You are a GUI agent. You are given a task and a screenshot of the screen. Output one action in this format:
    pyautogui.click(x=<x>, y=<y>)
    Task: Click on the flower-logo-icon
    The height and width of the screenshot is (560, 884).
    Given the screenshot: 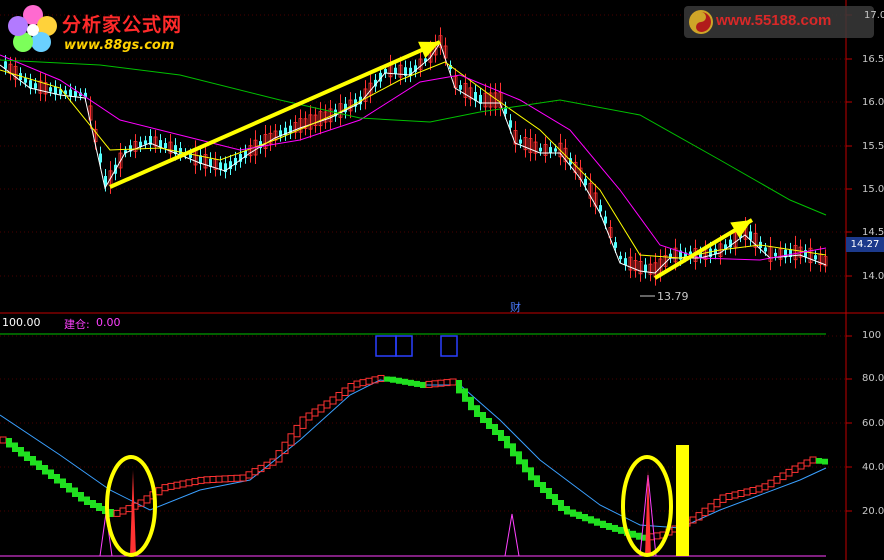 What is the action you would take?
    pyautogui.click(x=32, y=28)
    